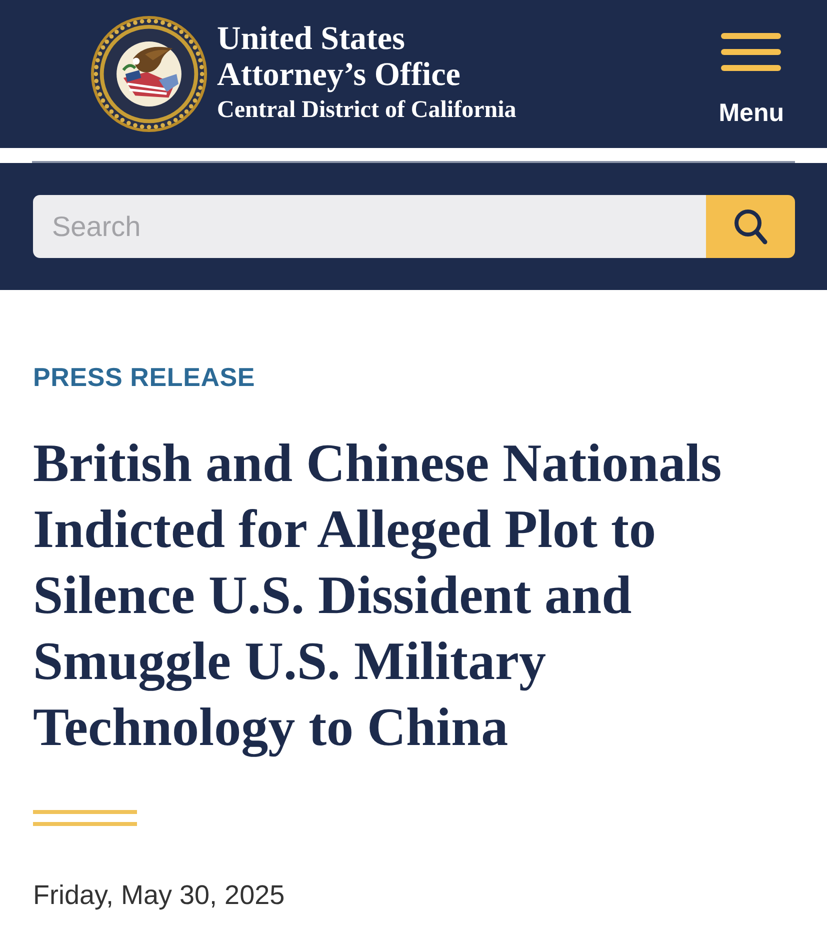  Describe the element at coordinates (144, 377) in the screenshot. I see `category-label: PRESS RELEASE` at that location.